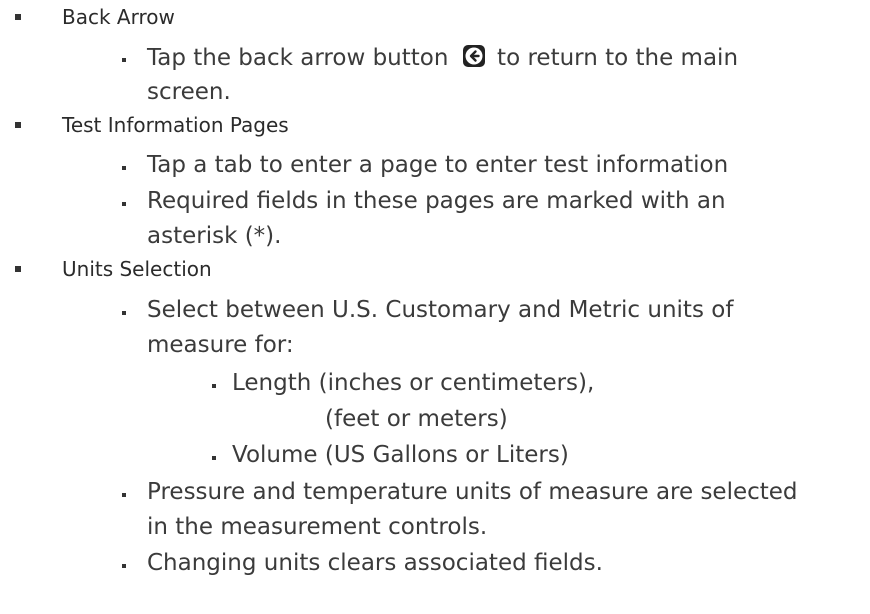 The height and width of the screenshot is (614, 870). I want to click on item-continuation: asterisk (*)., so click(214, 236).